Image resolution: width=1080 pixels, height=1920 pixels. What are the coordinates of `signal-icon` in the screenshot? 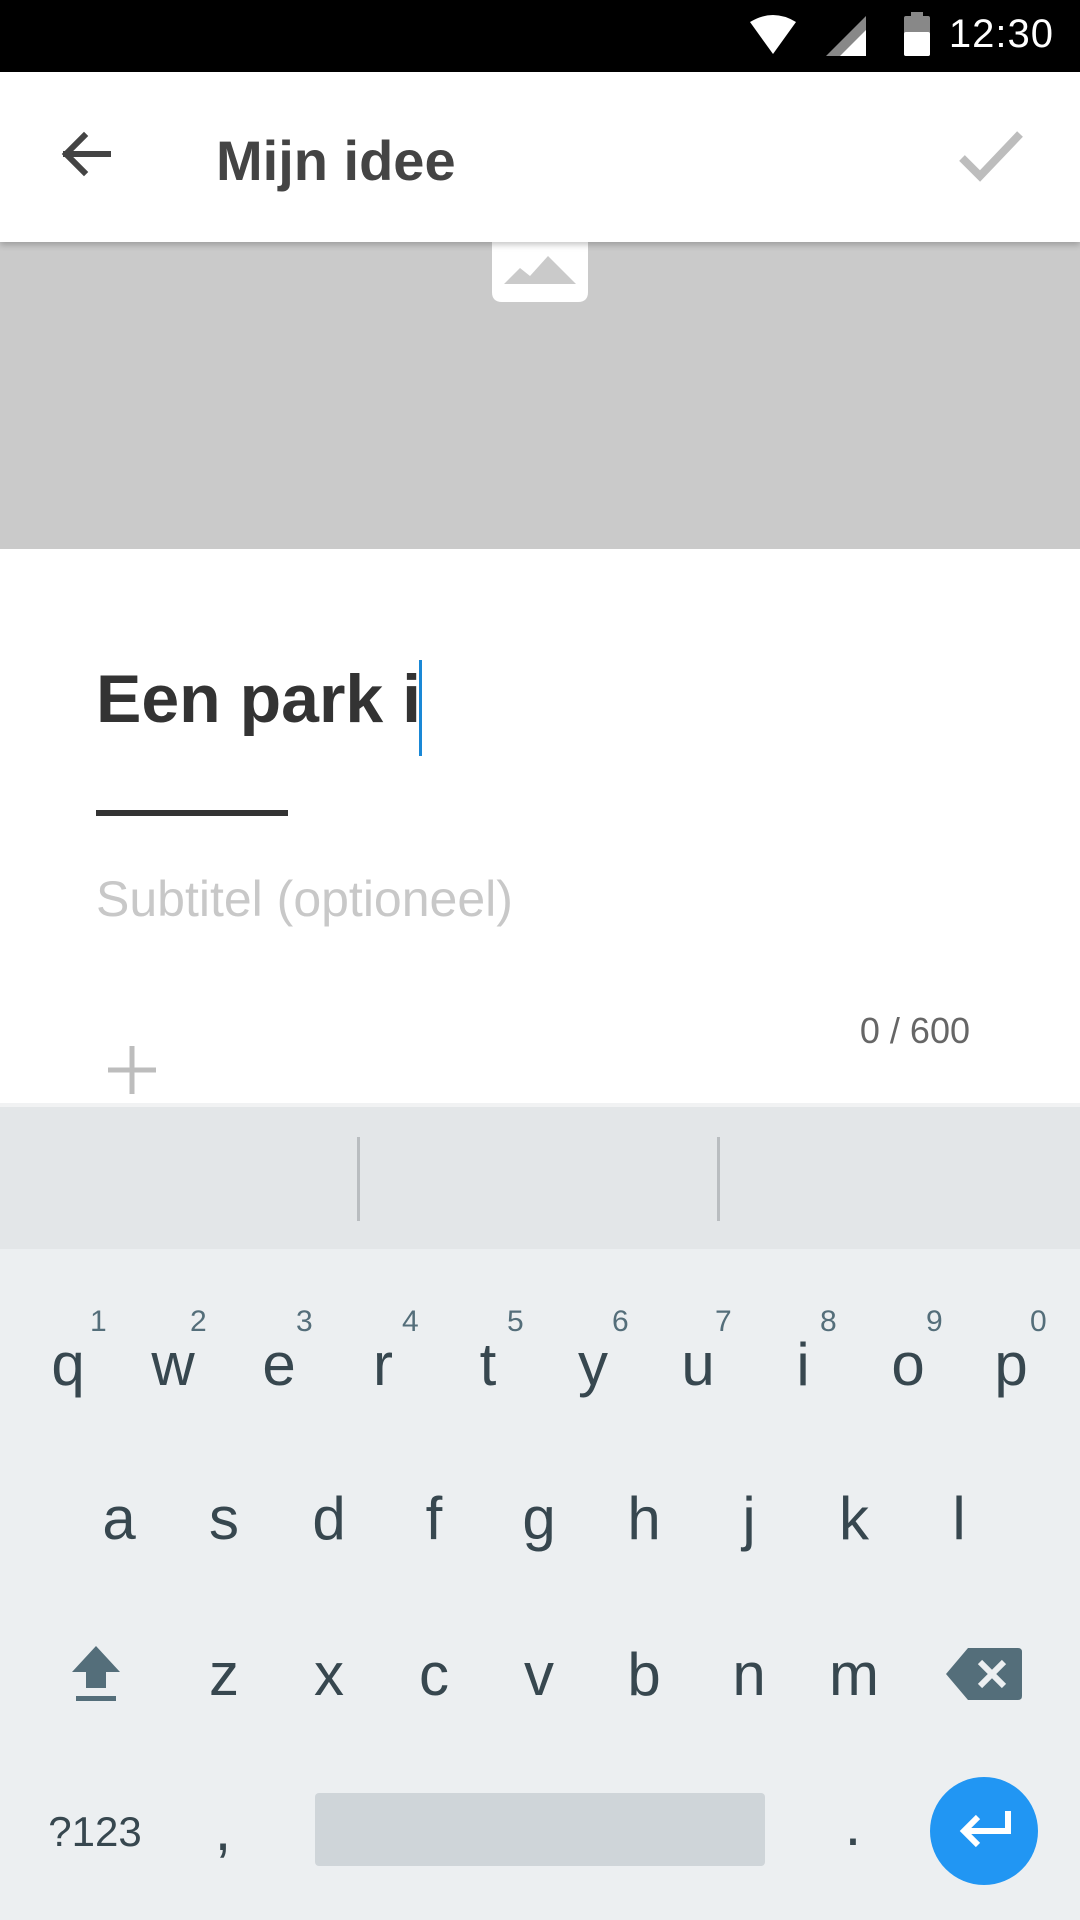 It's located at (846, 36).